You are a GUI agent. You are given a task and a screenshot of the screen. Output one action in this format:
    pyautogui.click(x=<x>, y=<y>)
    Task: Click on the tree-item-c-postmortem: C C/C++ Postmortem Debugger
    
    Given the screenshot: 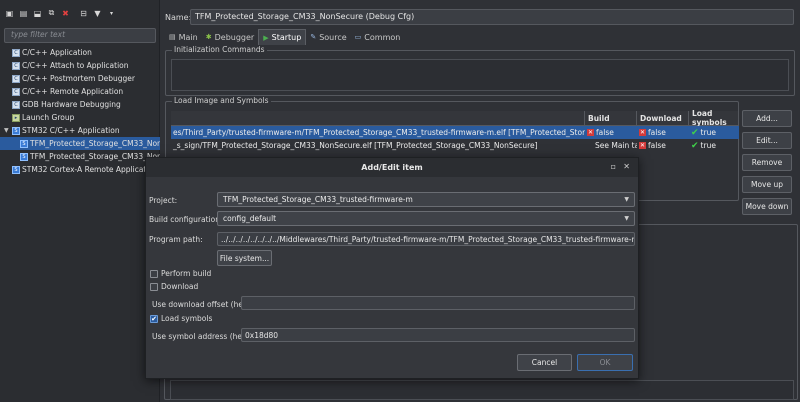 What is the action you would take?
    pyautogui.click(x=80, y=78)
    